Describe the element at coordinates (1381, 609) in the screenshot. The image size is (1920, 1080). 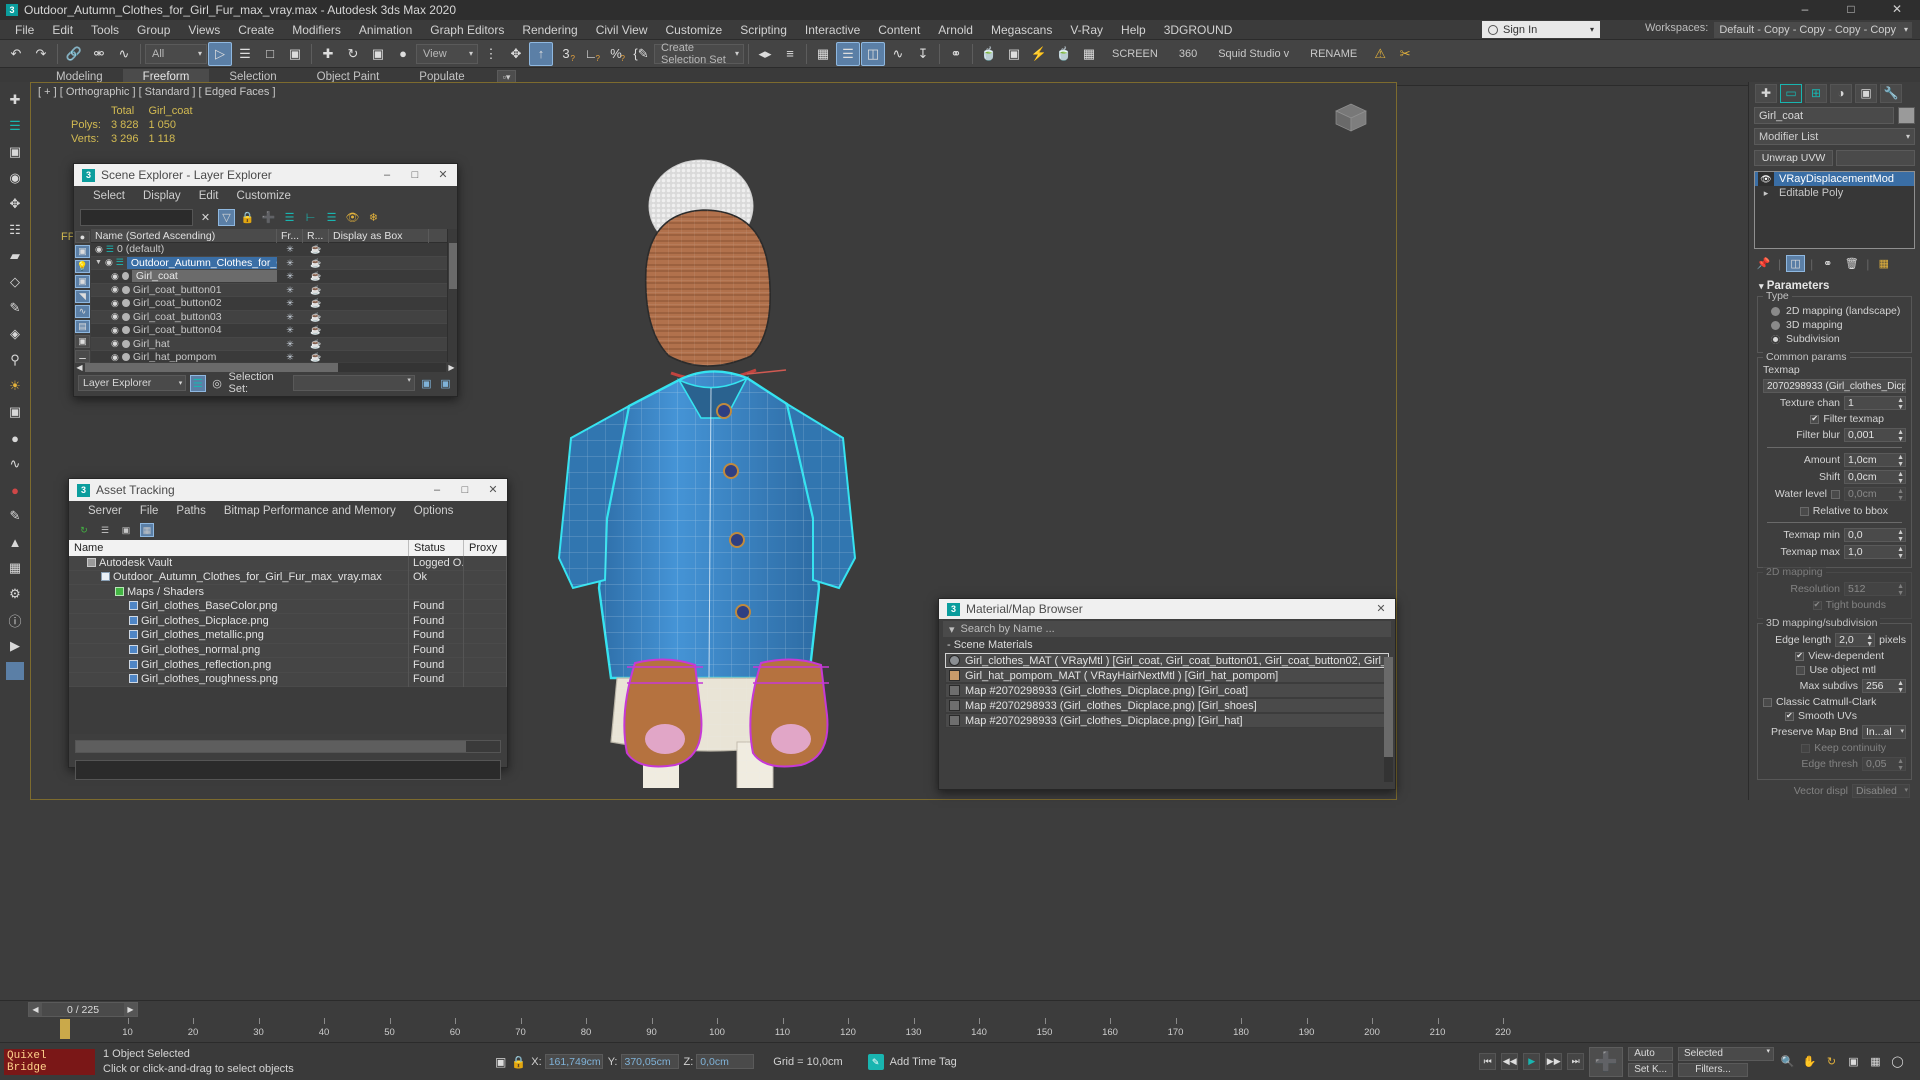
I see `material-browser-close: ✕` at that location.